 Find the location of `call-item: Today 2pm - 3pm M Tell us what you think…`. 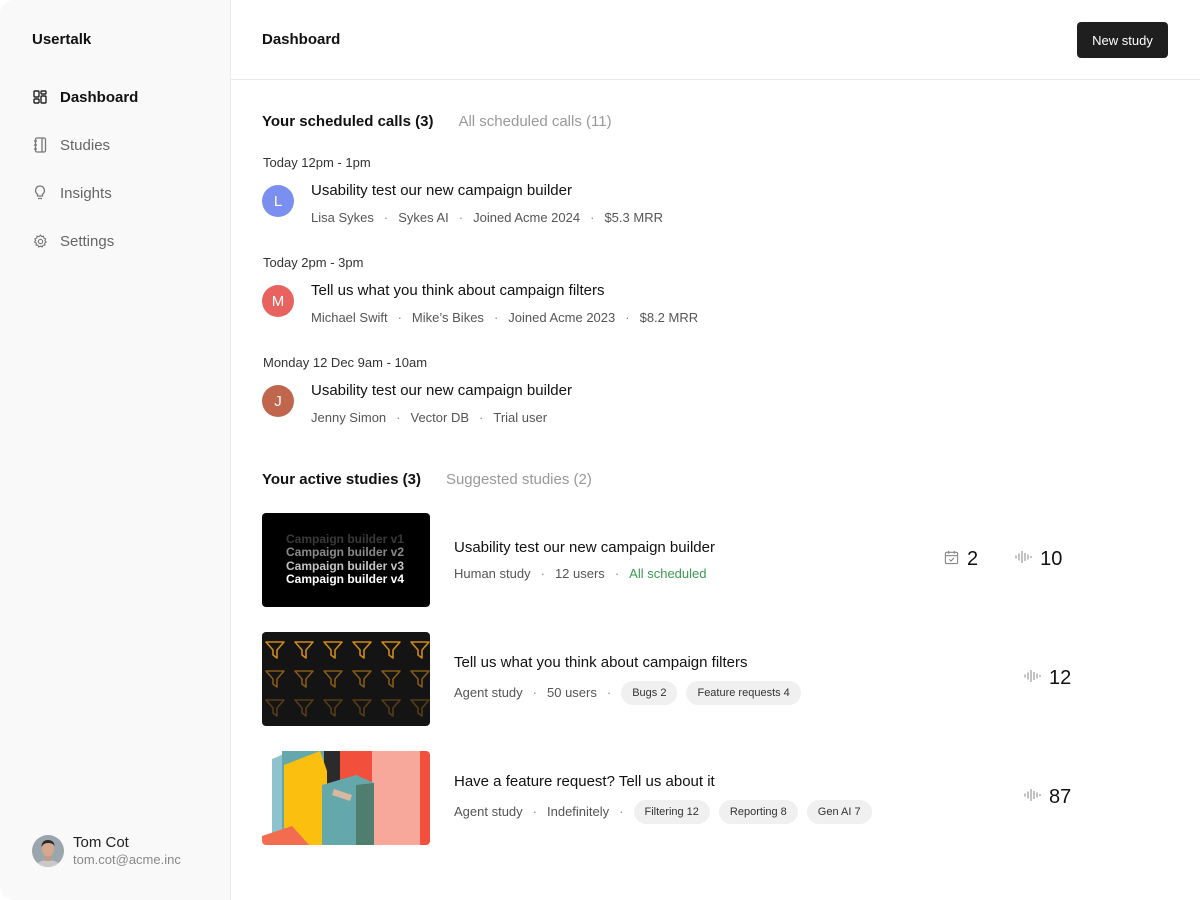

call-item: Today 2pm - 3pm M Tell us what you think… is located at coordinates (480, 290).